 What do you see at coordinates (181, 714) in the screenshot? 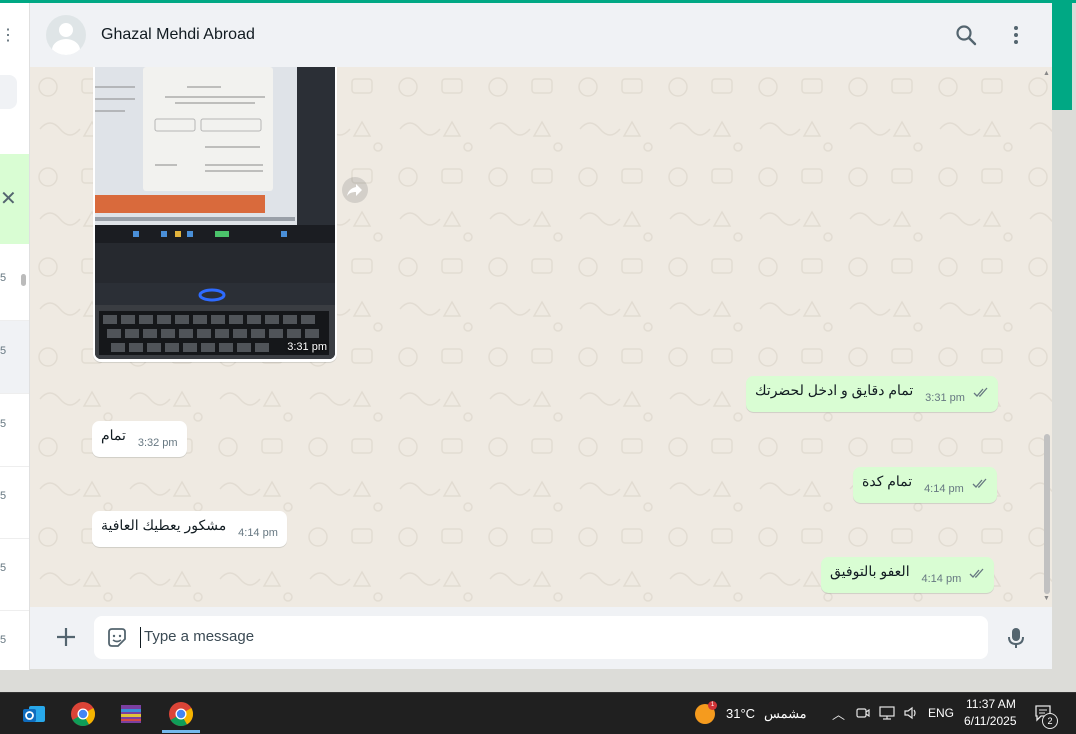
I see `chrome-active-icon` at bounding box center [181, 714].